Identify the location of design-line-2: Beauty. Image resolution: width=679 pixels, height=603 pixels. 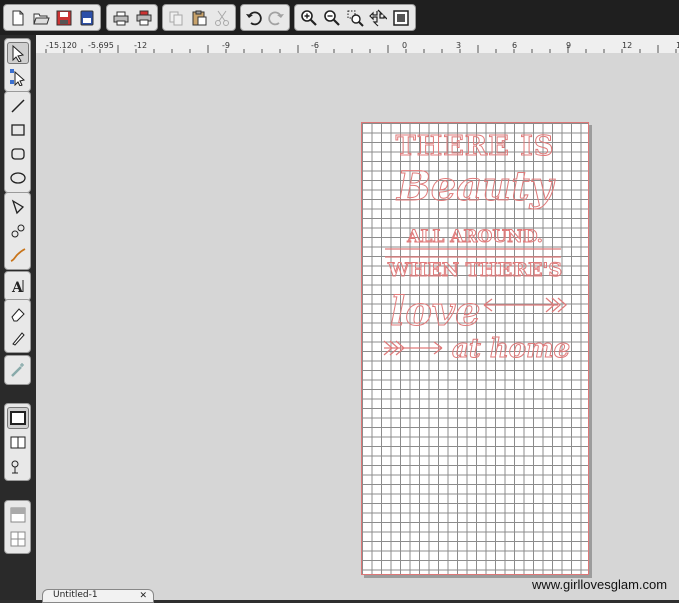
(476, 186).